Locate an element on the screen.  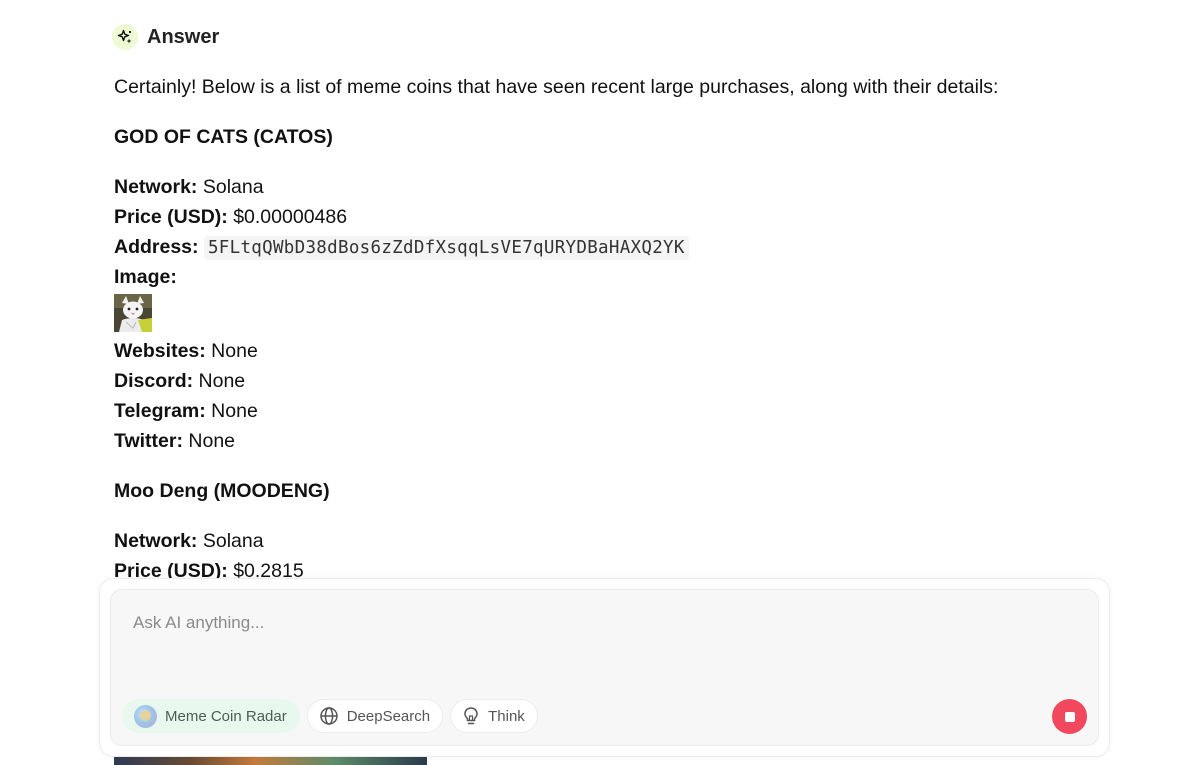
think-chip: Think is located at coordinates (494, 716).